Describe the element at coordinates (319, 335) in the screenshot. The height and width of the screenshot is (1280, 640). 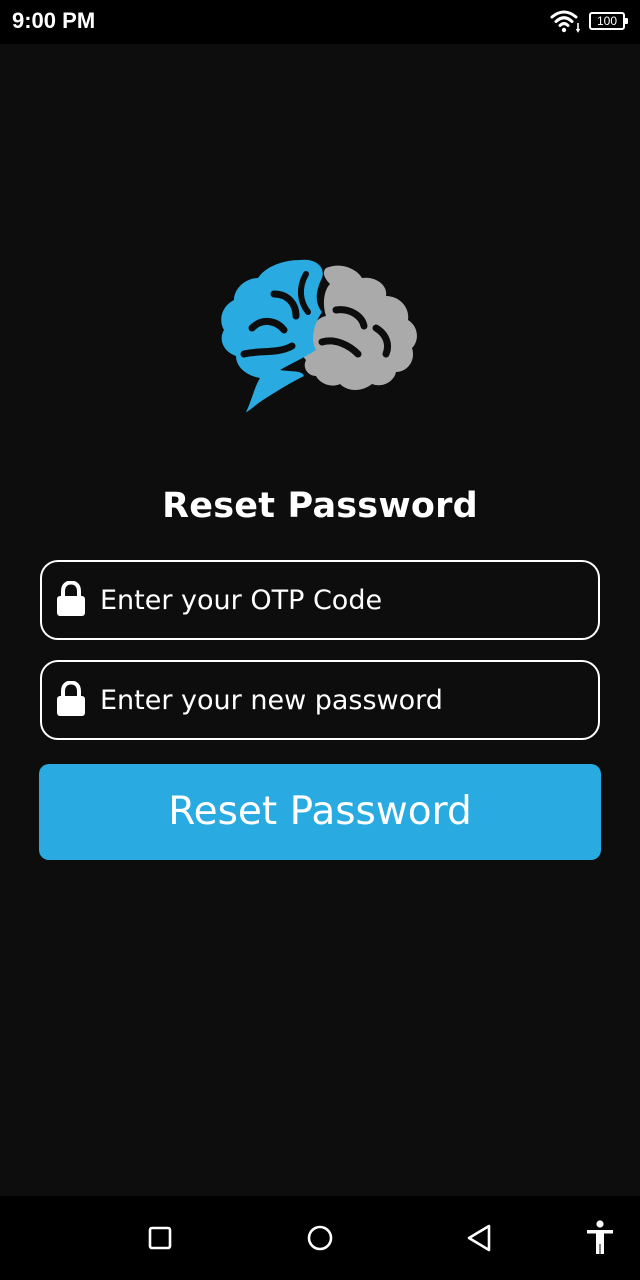
I see `brain-logo-icon` at that location.